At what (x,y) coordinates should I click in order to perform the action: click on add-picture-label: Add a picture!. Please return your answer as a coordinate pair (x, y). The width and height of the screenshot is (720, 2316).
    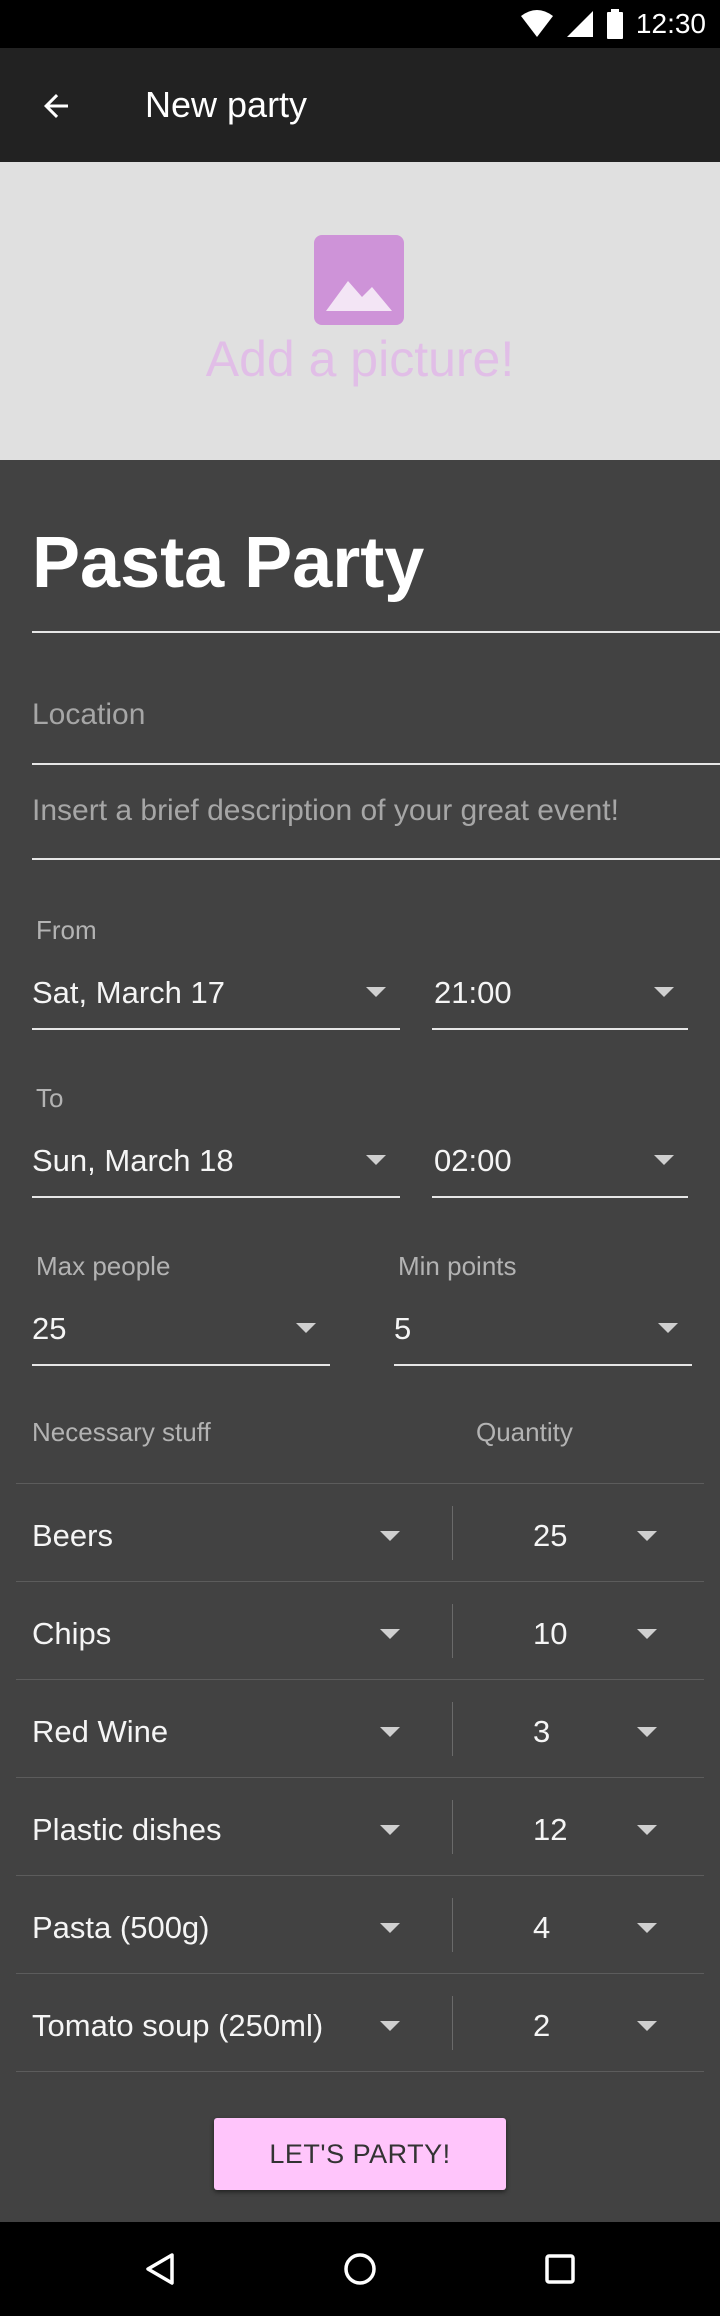
    Looking at the image, I should click on (360, 359).